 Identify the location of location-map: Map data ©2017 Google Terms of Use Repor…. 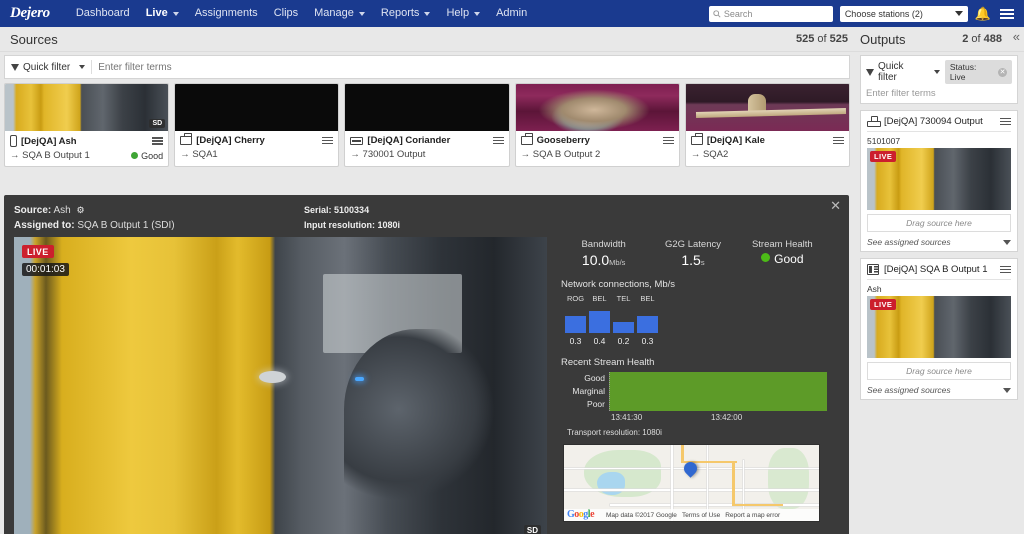
(691, 483).